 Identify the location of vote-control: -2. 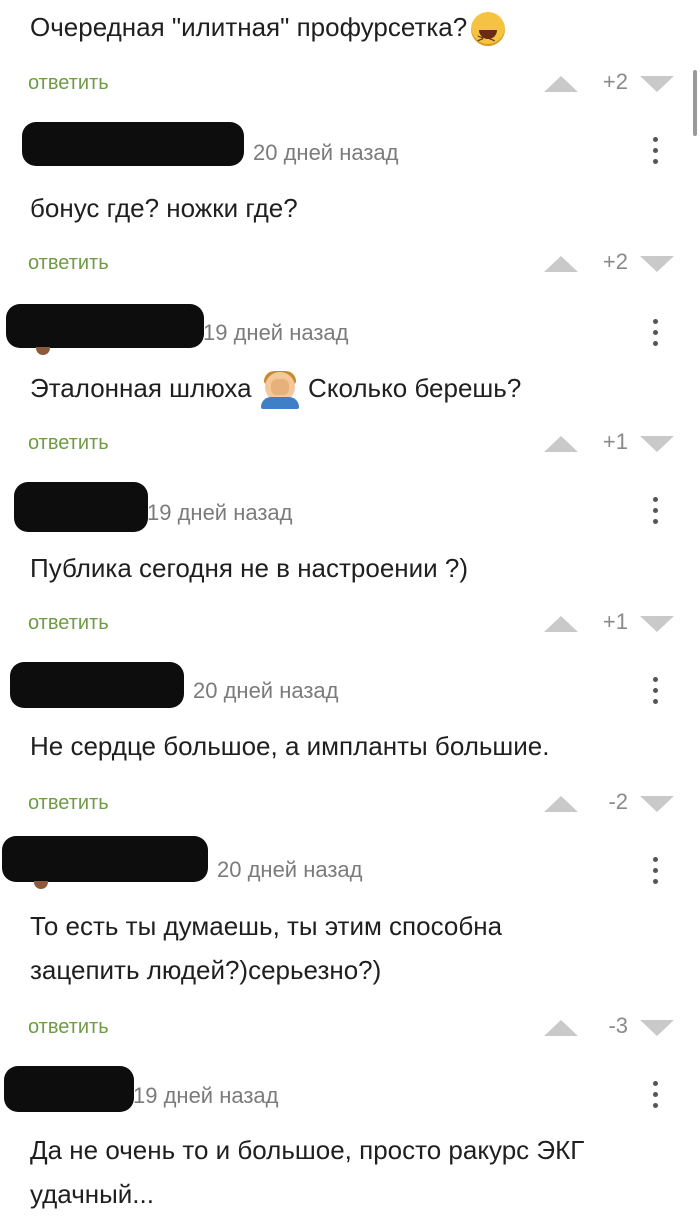
(599, 804).